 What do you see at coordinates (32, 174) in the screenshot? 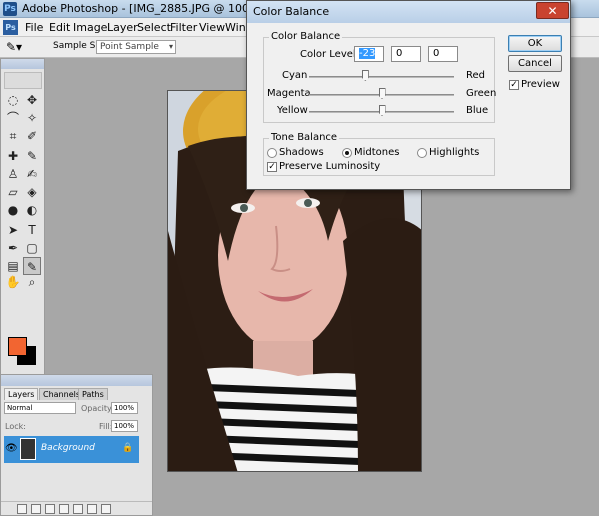
I see `history-brush-tool-icon: ✍` at bounding box center [32, 174].